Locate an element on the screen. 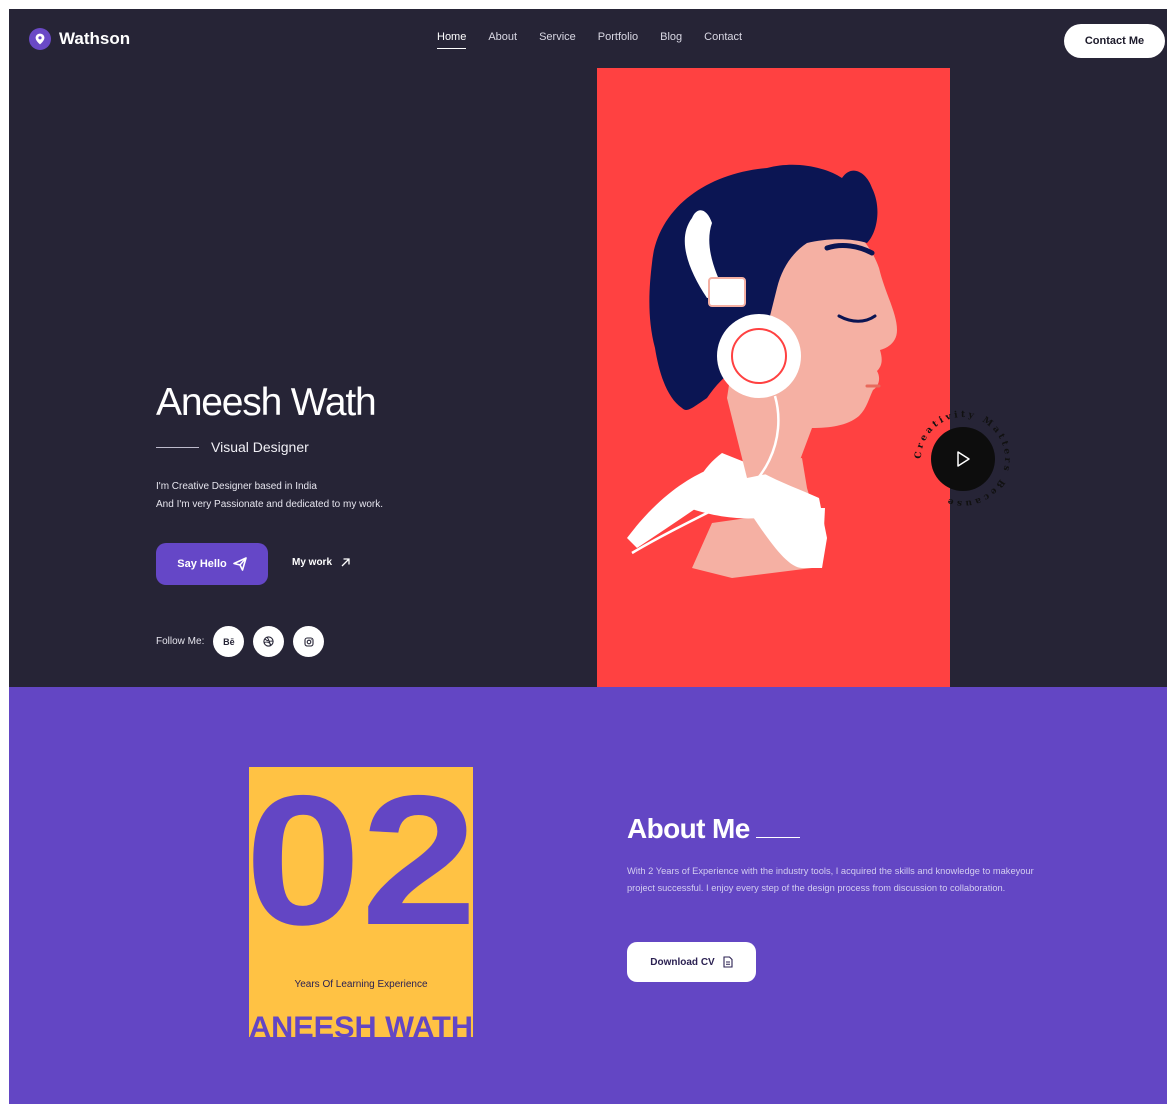 This screenshot has height=1104, width=1167. follow-label: Follow Me: is located at coordinates (180, 641).